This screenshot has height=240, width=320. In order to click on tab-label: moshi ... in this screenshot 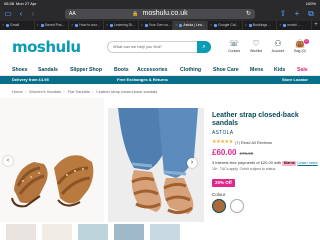, I will do `click(294, 25)`.